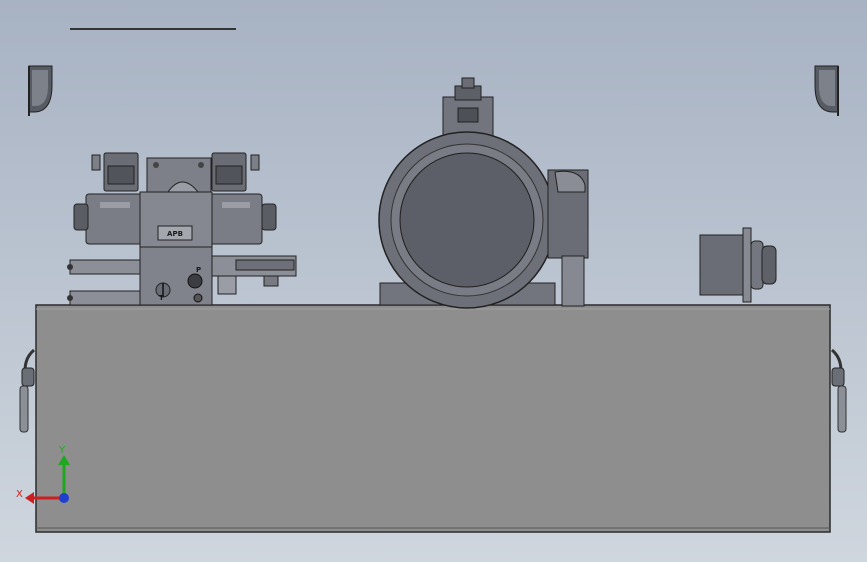  I want to click on port-t-label: T, so click(161, 298).